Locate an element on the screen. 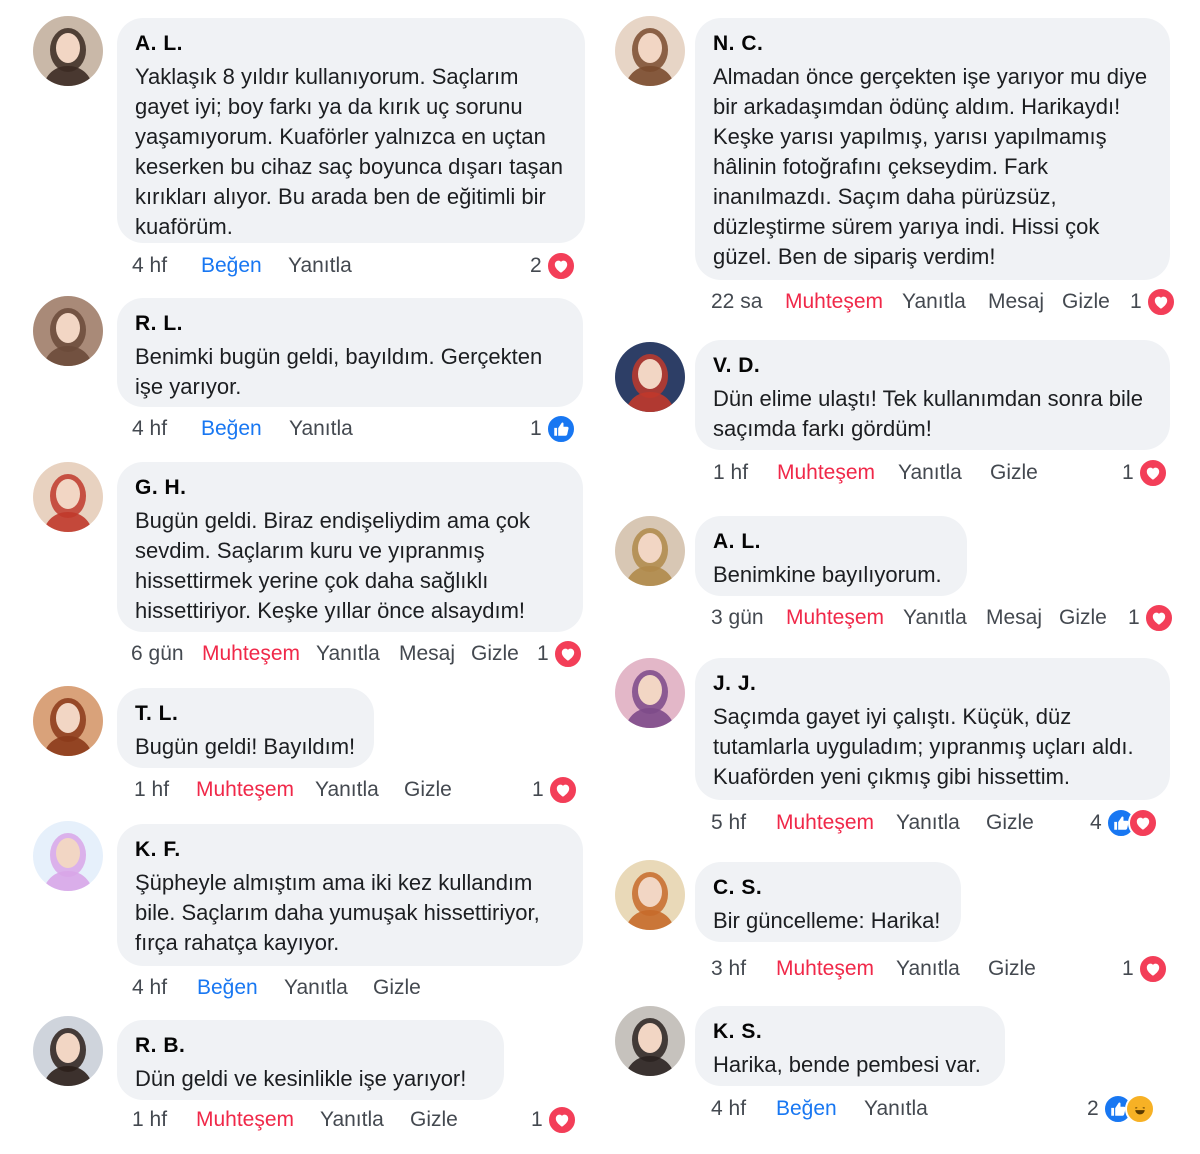 This screenshot has height=1154, width=1200. comment-author: T. L. is located at coordinates (245, 714).